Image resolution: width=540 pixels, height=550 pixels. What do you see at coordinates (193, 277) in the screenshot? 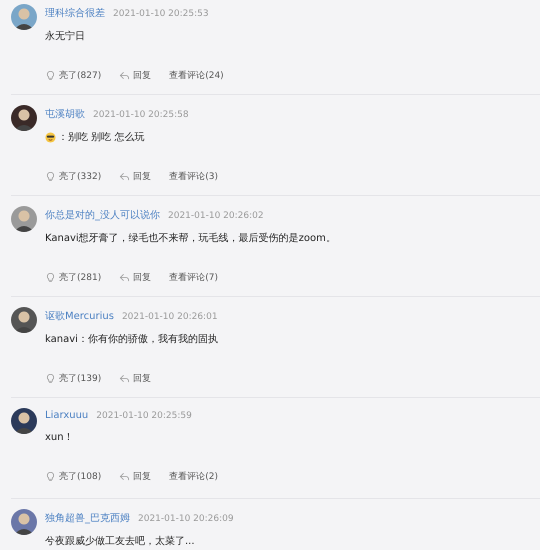
I see `view-comments-link: 查看评论(7)` at bounding box center [193, 277].